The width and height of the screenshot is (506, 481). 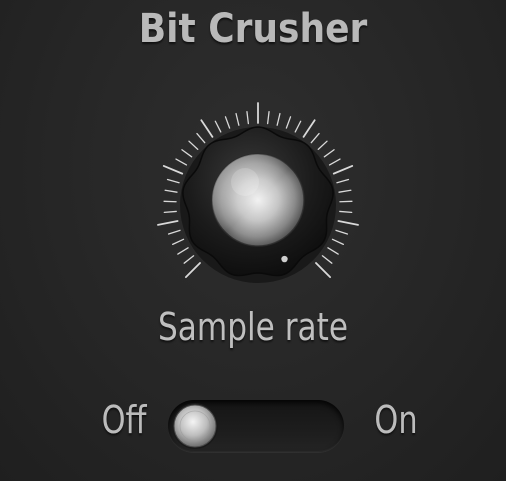 I want to click on power-switch-row: Off On, so click(x=253, y=426).